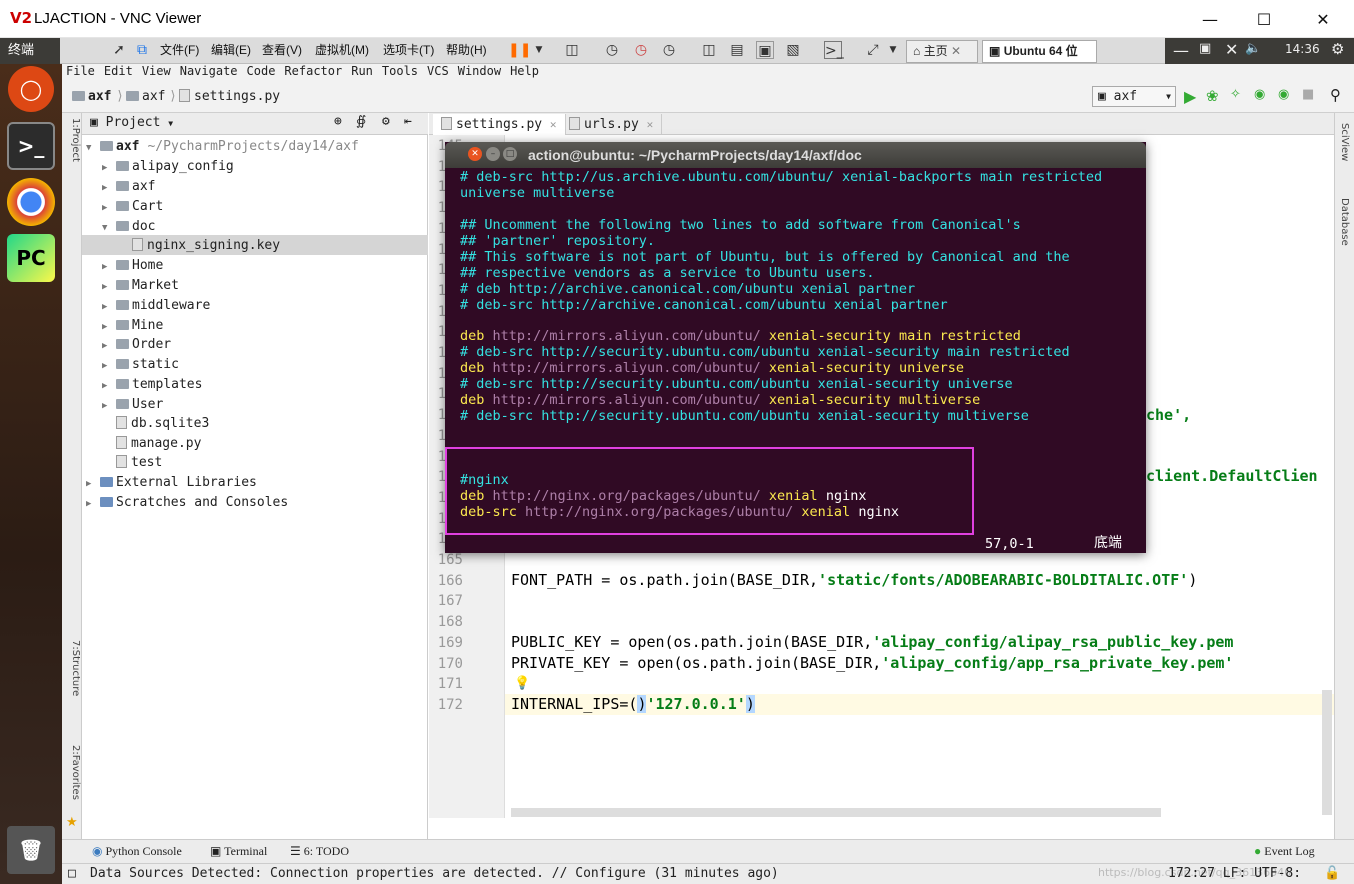  Describe the element at coordinates (1344, 142) in the screenshot. I see `scview-tool-icon: SciView` at that location.